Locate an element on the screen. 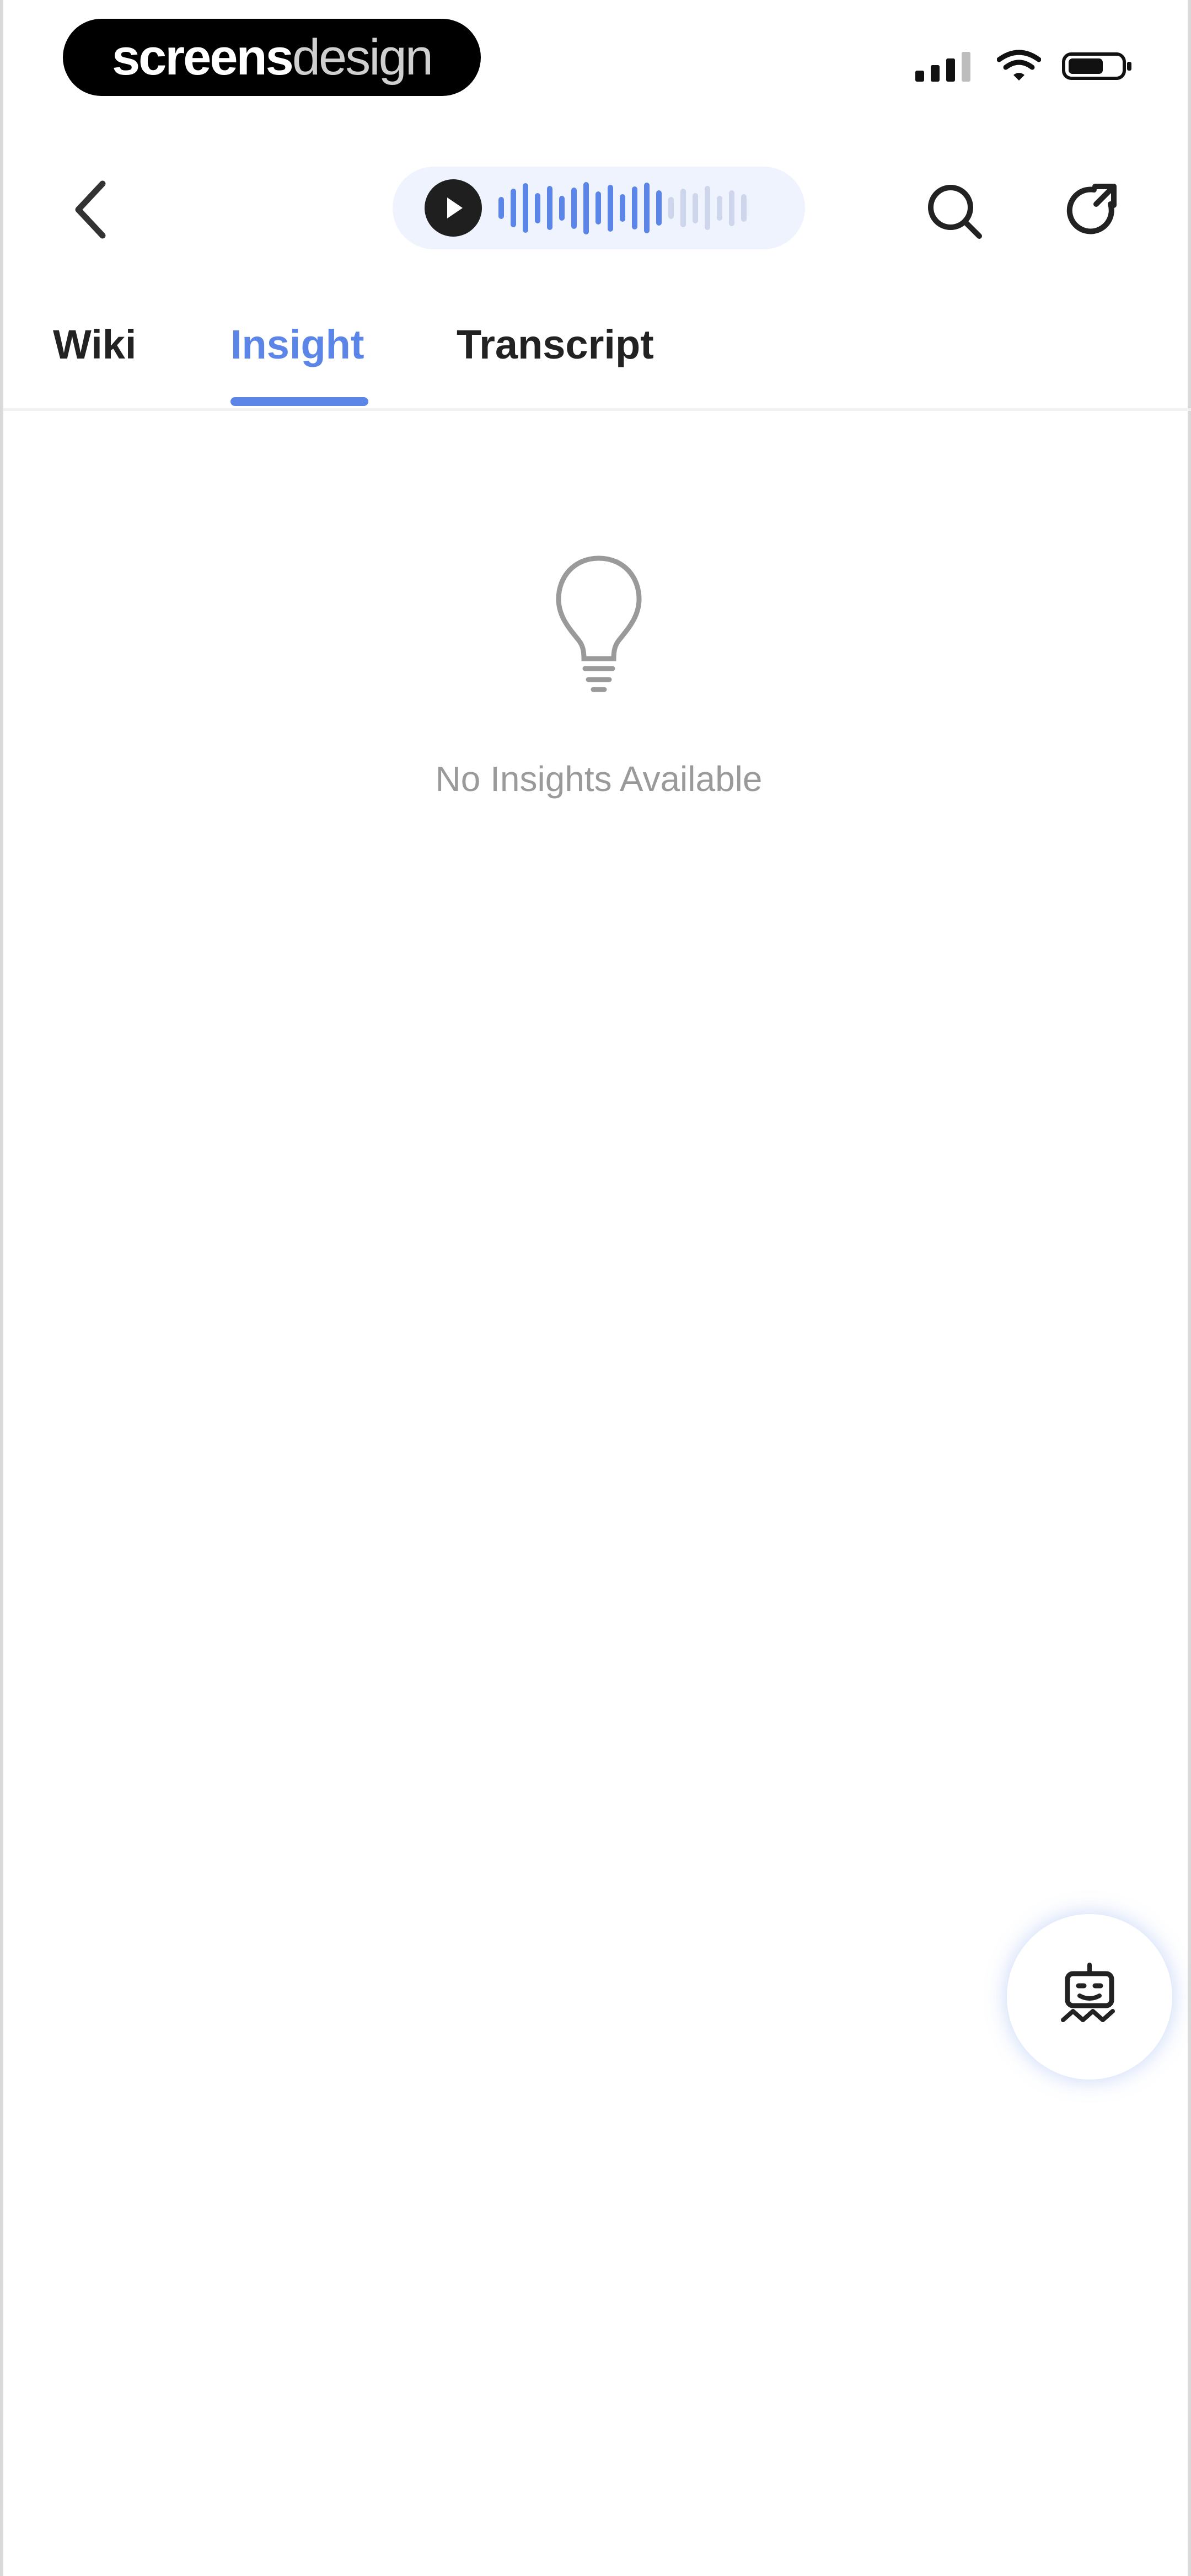 The height and width of the screenshot is (2576, 1191). search-icon is located at coordinates (955, 212).